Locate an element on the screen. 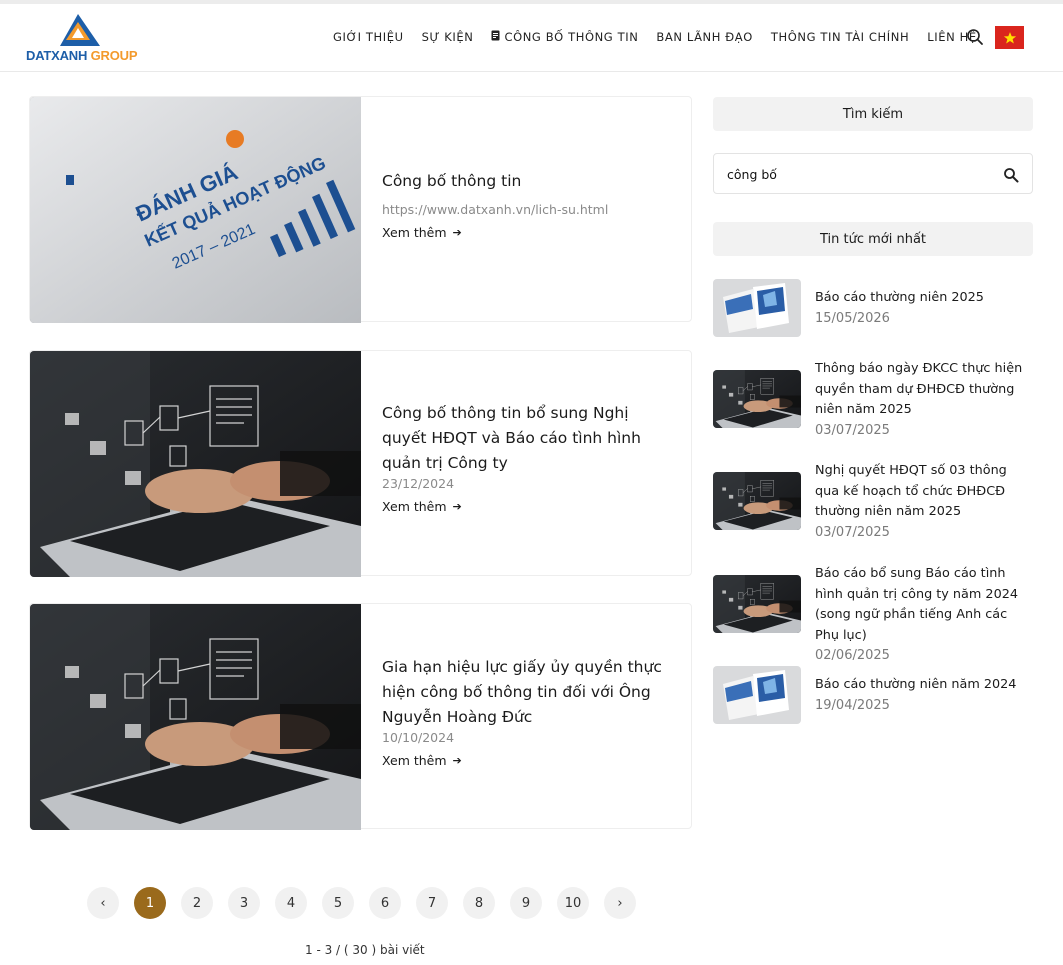  page-9-button: 9 is located at coordinates (526, 903).